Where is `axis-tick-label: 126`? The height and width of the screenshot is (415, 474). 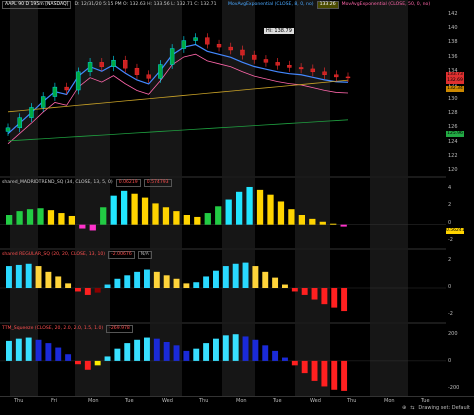
axis-tick-label: 126 is located at coordinates (453, 127).